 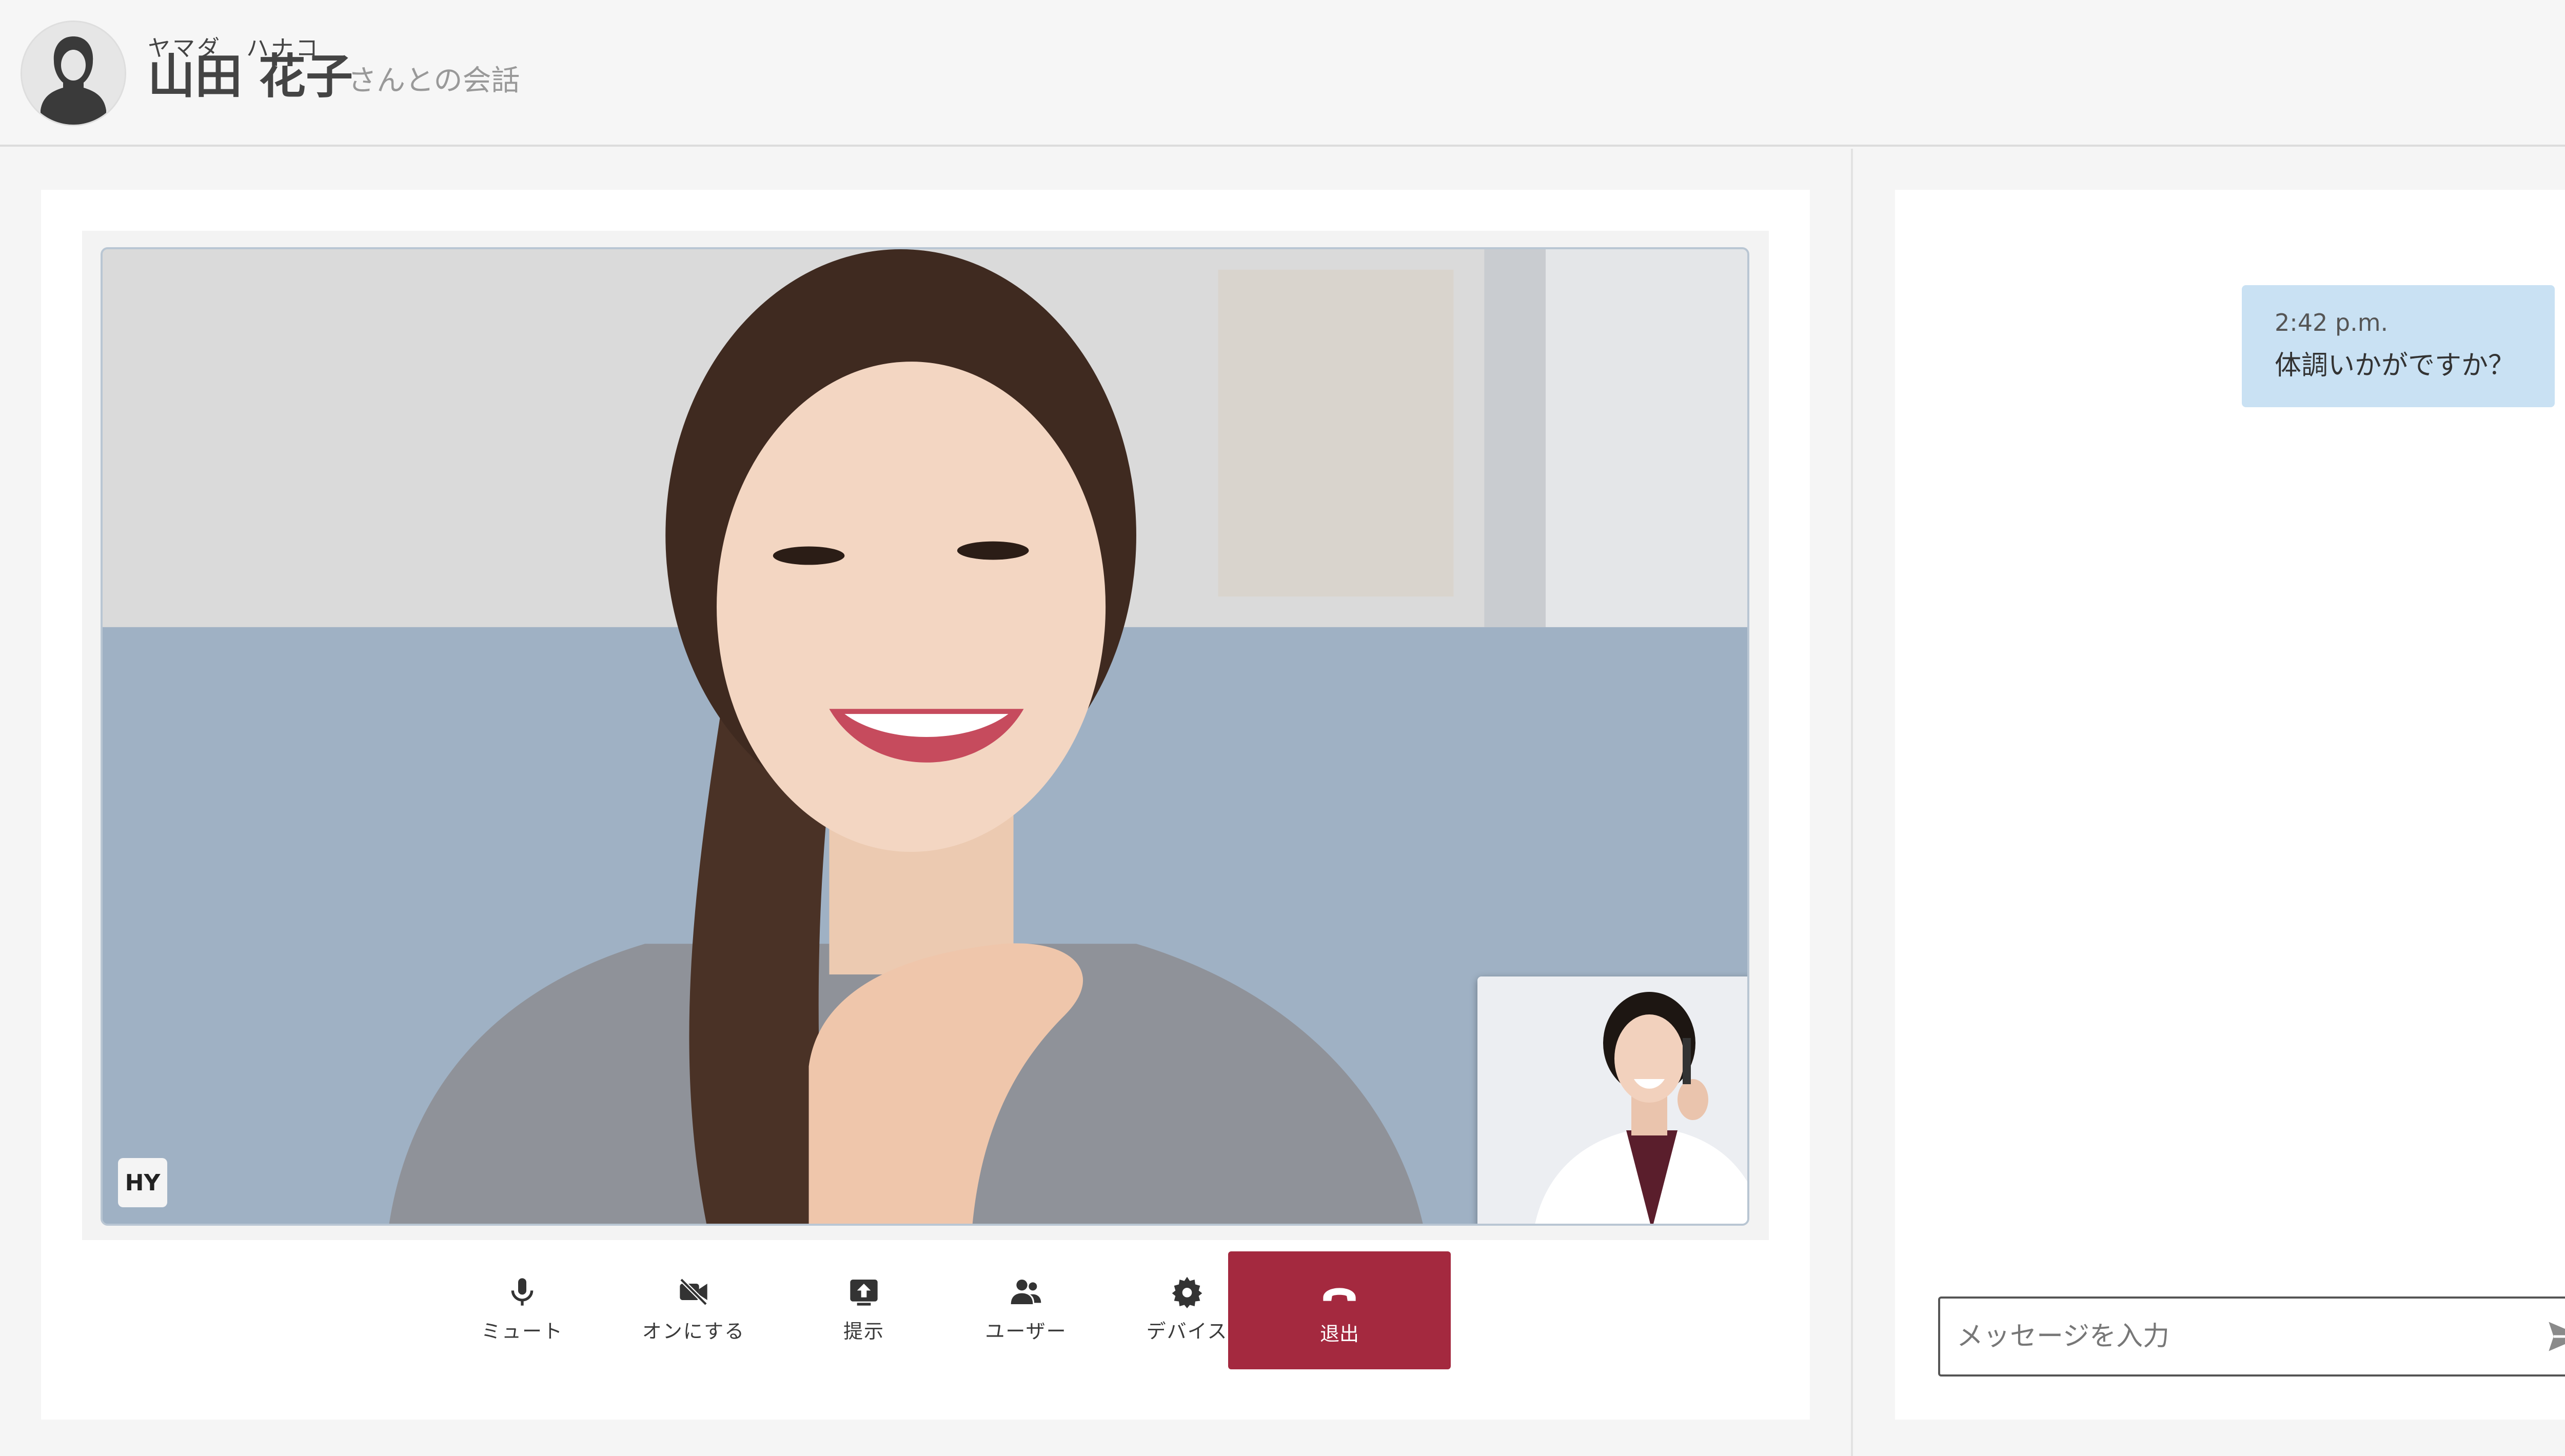 I want to click on users-icon, so click(x=1026, y=1291).